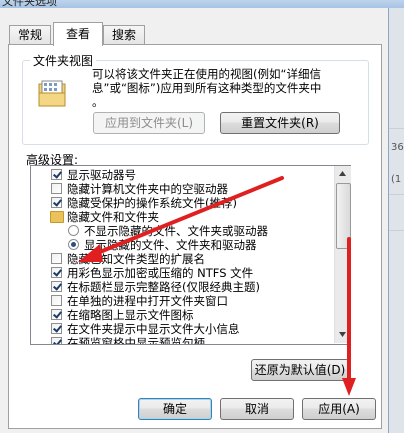 This screenshot has height=433, width=404. I want to click on tab-general: 常规, so click(30, 35).